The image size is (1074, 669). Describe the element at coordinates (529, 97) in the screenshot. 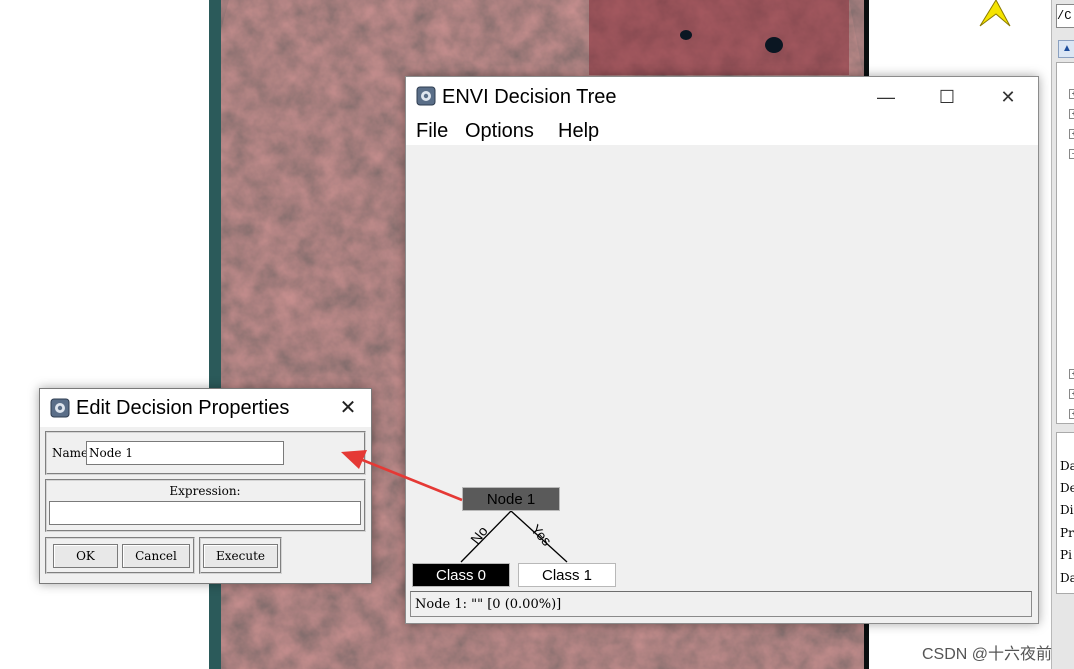

I see `window-title: ENVI Decision Tree` at that location.